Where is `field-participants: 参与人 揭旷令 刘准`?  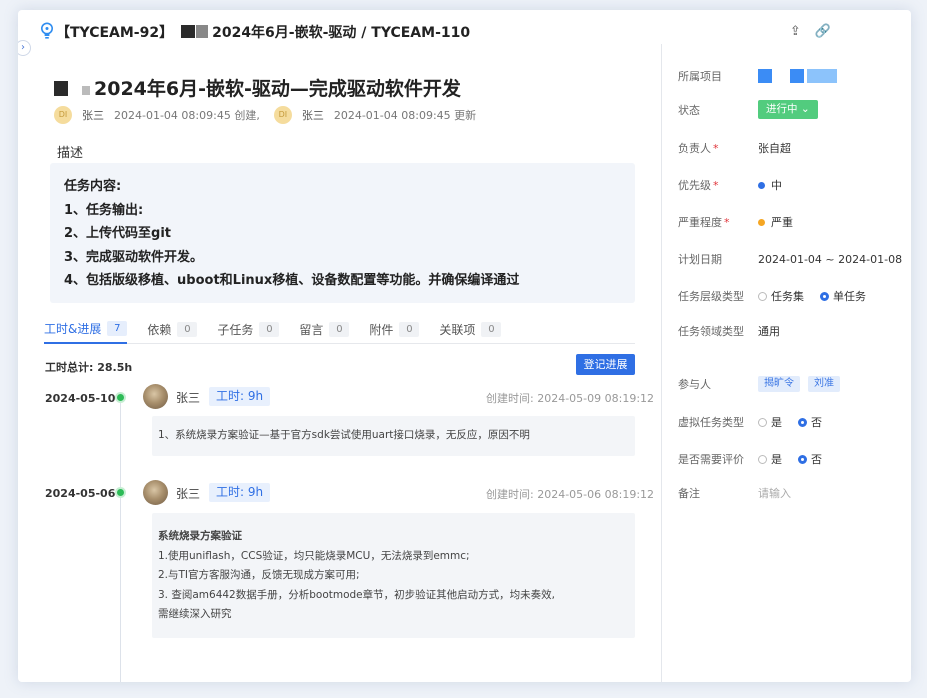 field-participants: 参与人 揭旷令 刘准 is located at coordinates (794, 384).